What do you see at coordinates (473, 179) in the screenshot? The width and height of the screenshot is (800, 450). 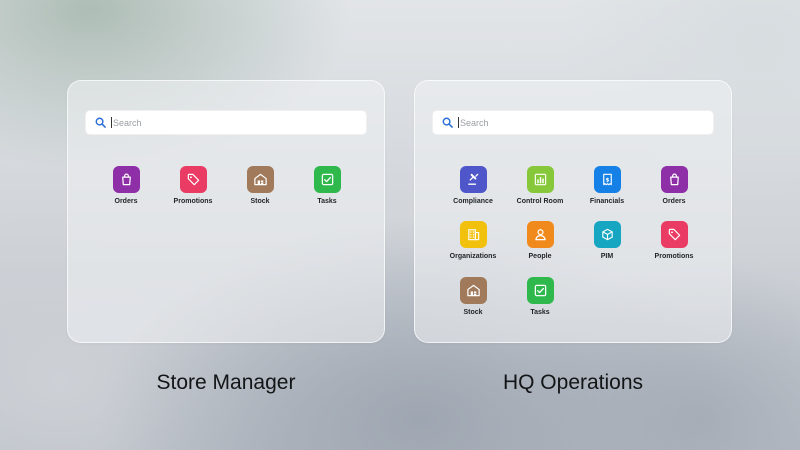 I see `gavel-icon` at bounding box center [473, 179].